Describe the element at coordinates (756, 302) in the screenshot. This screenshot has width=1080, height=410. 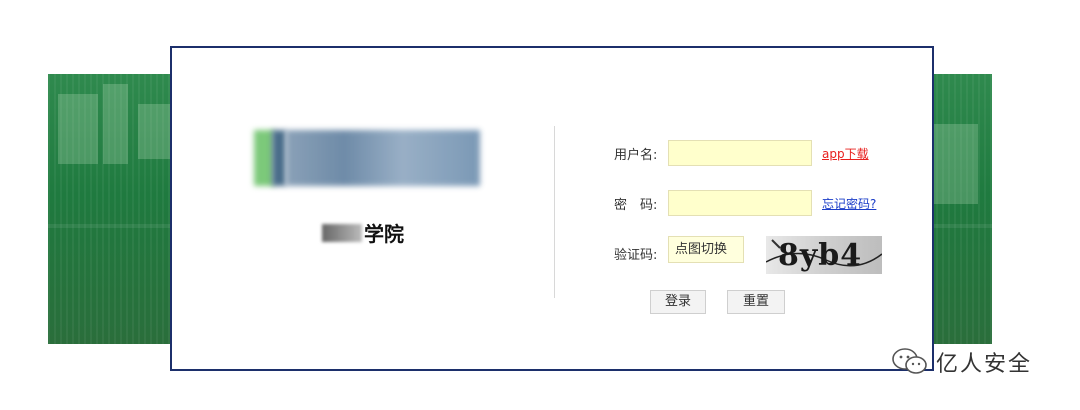
I see `reset-button: 重置` at that location.